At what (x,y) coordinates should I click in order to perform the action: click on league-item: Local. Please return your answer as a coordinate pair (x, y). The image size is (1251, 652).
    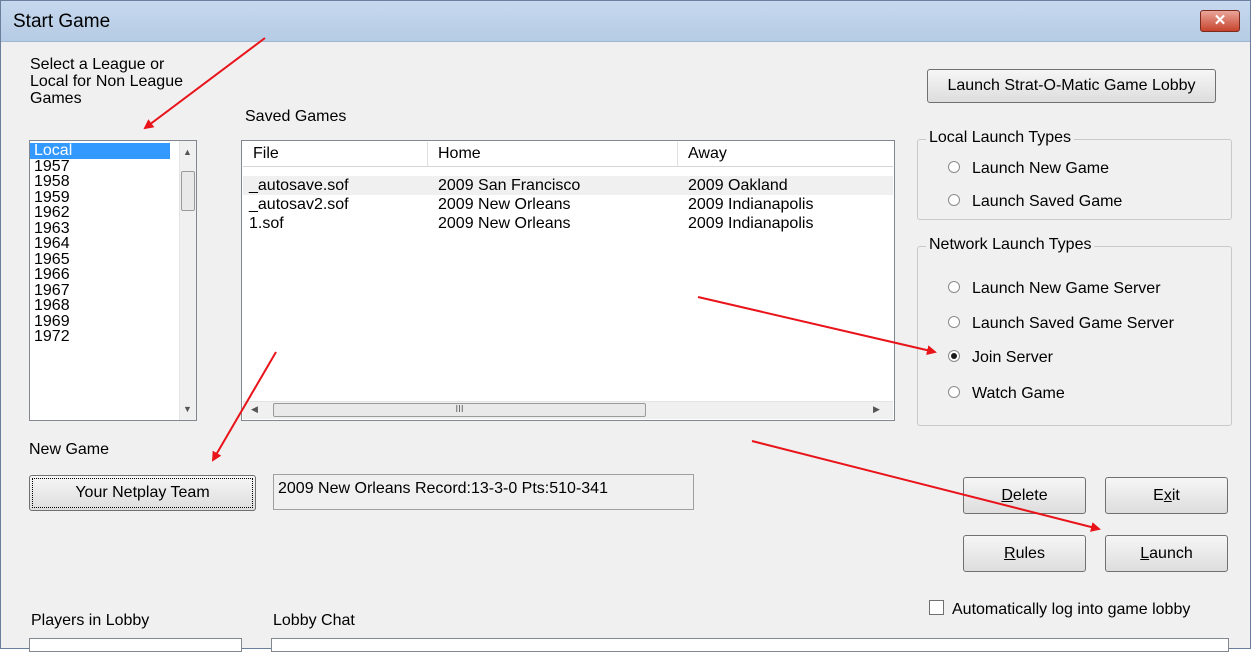
    Looking at the image, I should click on (100, 151).